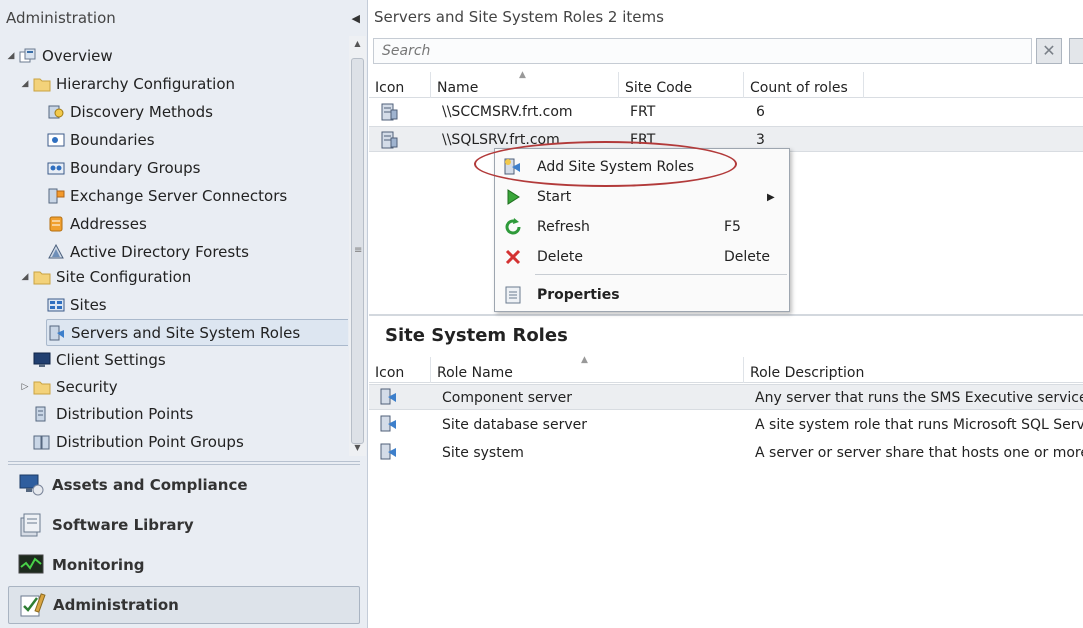 This screenshot has width=1083, height=628. Describe the element at coordinates (184, 485) in the screenshot. I see `workspace-assets-and-compliance: Assets and Compliance` at that location.